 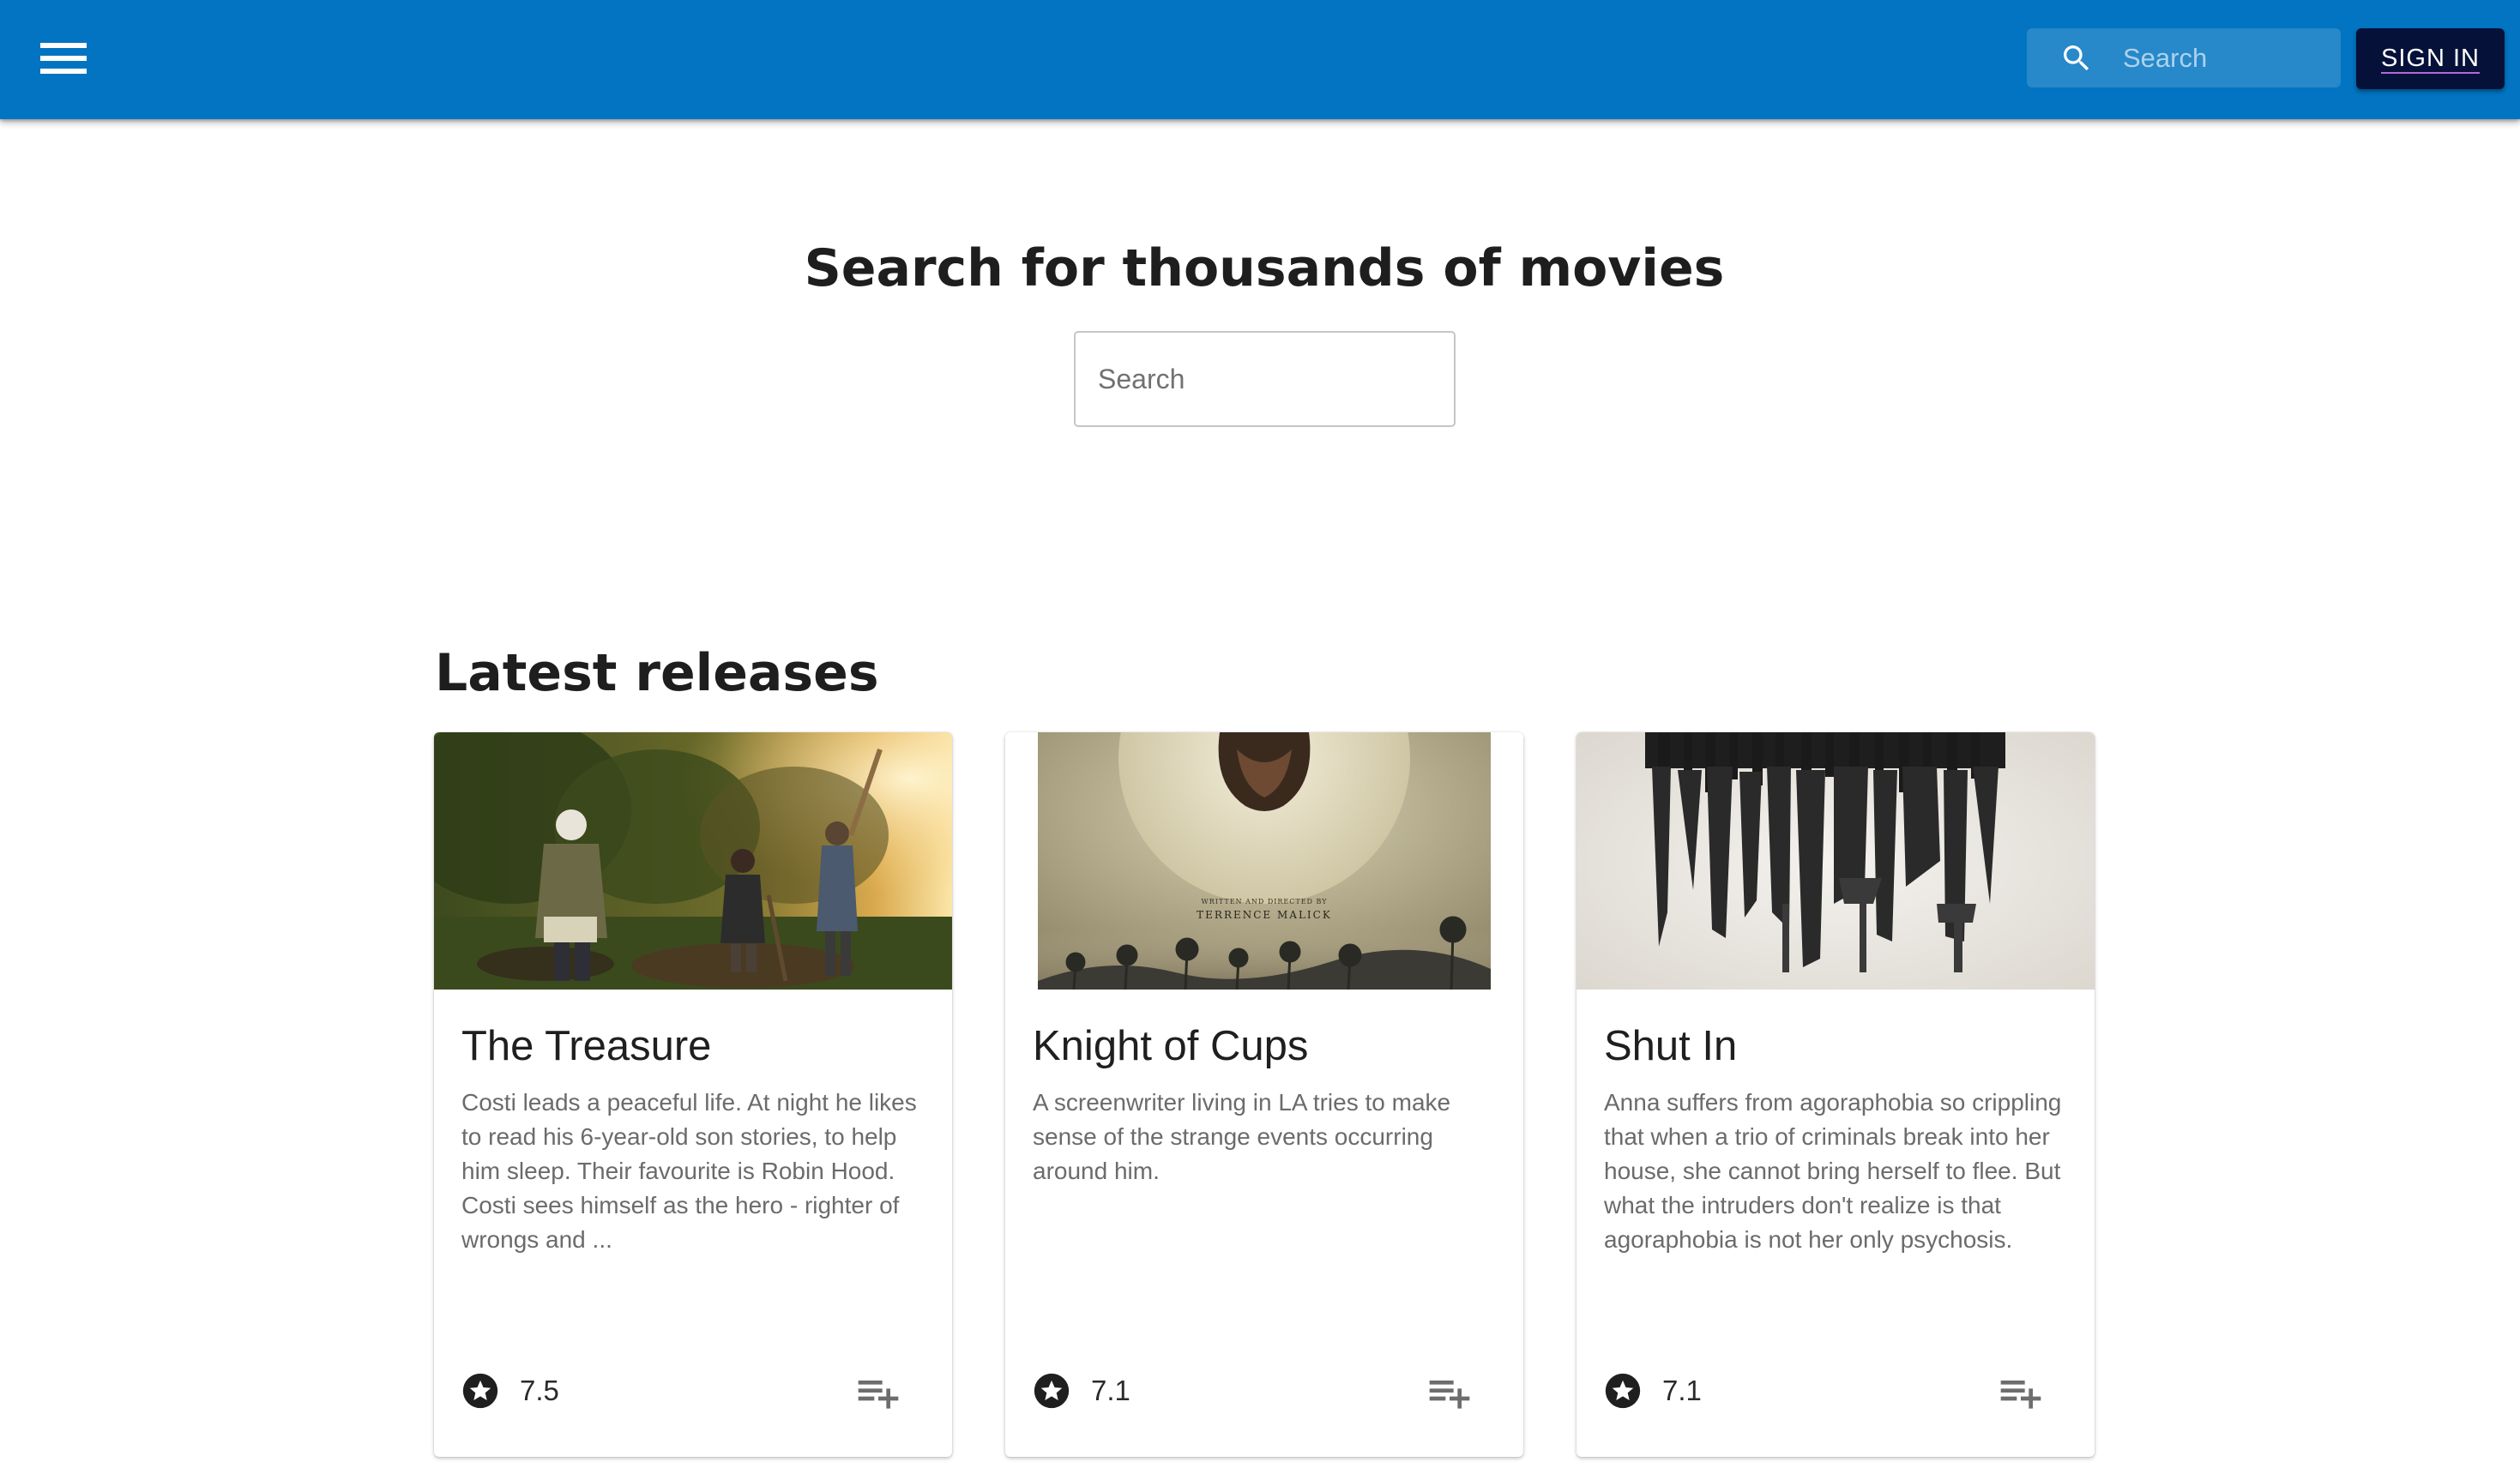 I want to click on movie-poster: WRITTEN AND DIRECTED BY TERRENCE MALICK, so click(x=1264, y=861).